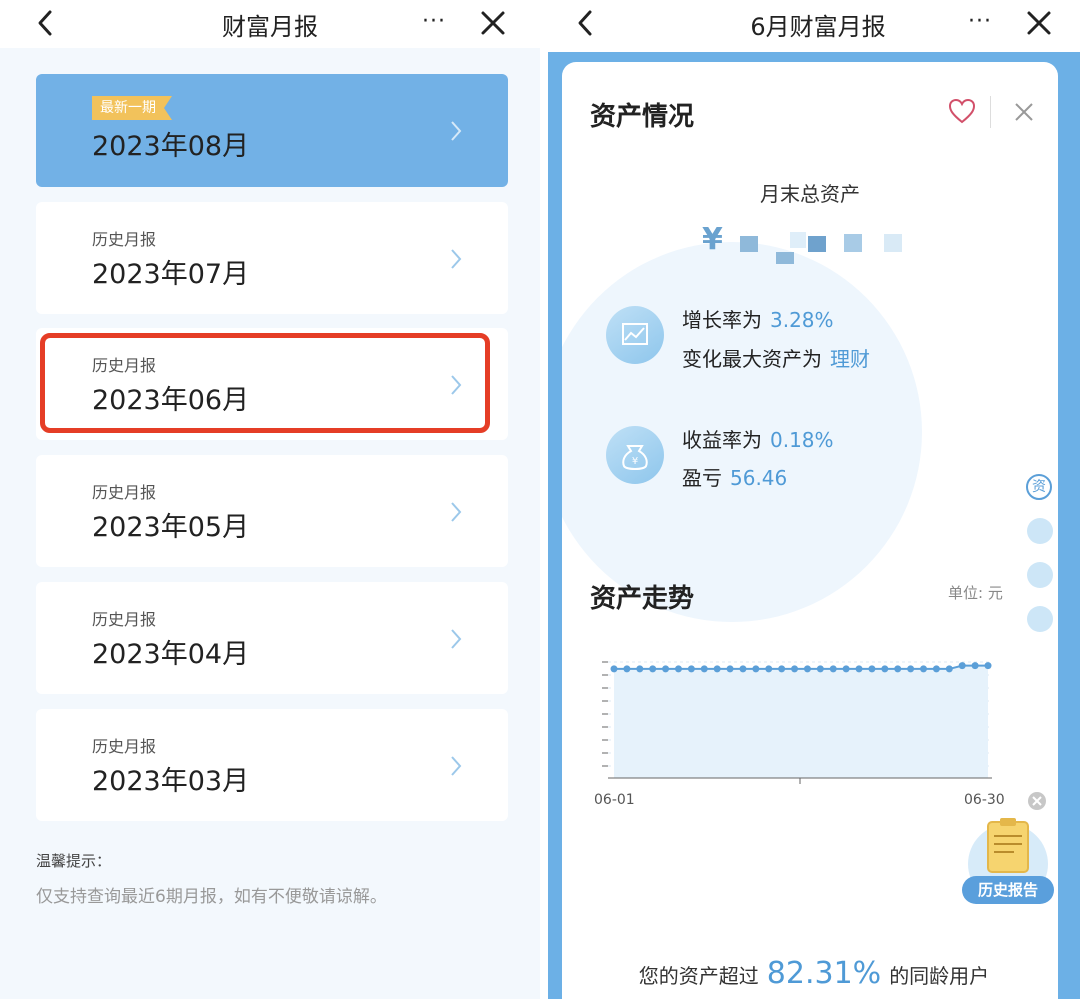 This screenshot has height=999, width=1080. What do you see at coordinates (171, 527) in the screenshot?
I see `report-month: 2023年05月` at bounding box center [171, 527].